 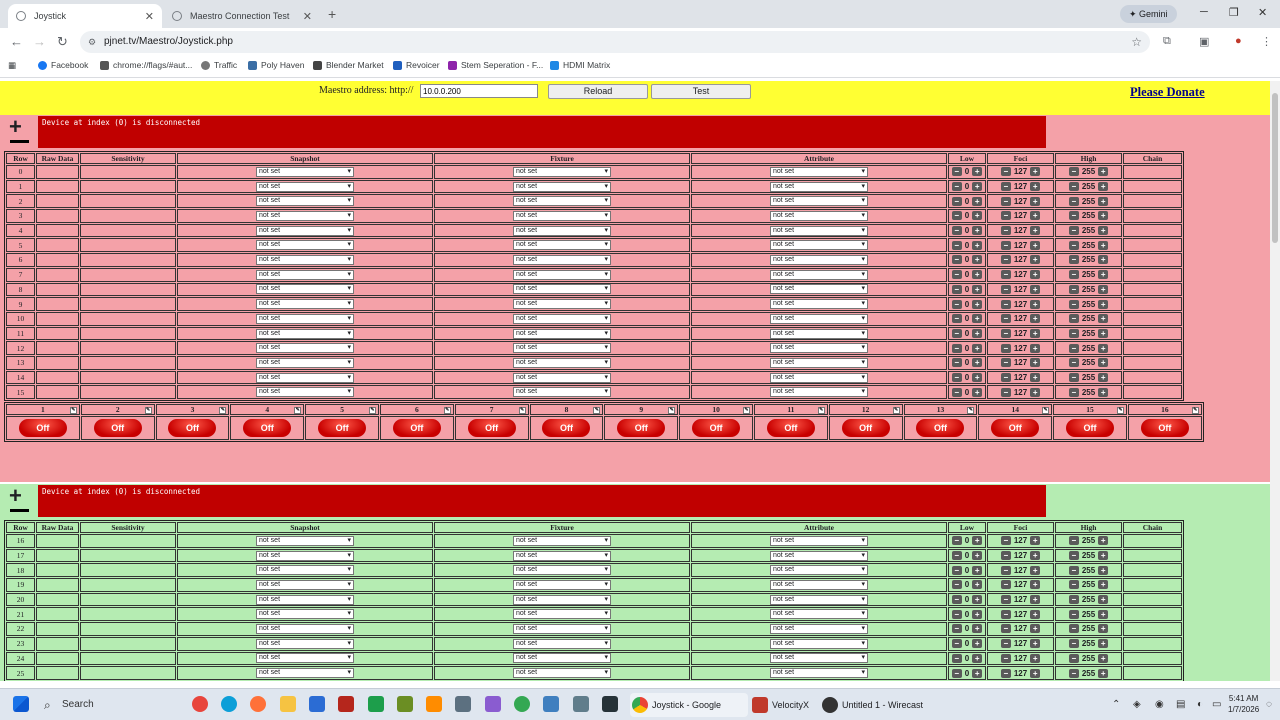 What do you see at coordinates (276, 65) in the screenshot?
I see `bookmark-poly-haven: Poly Haven` at bounding box center [276, 65].